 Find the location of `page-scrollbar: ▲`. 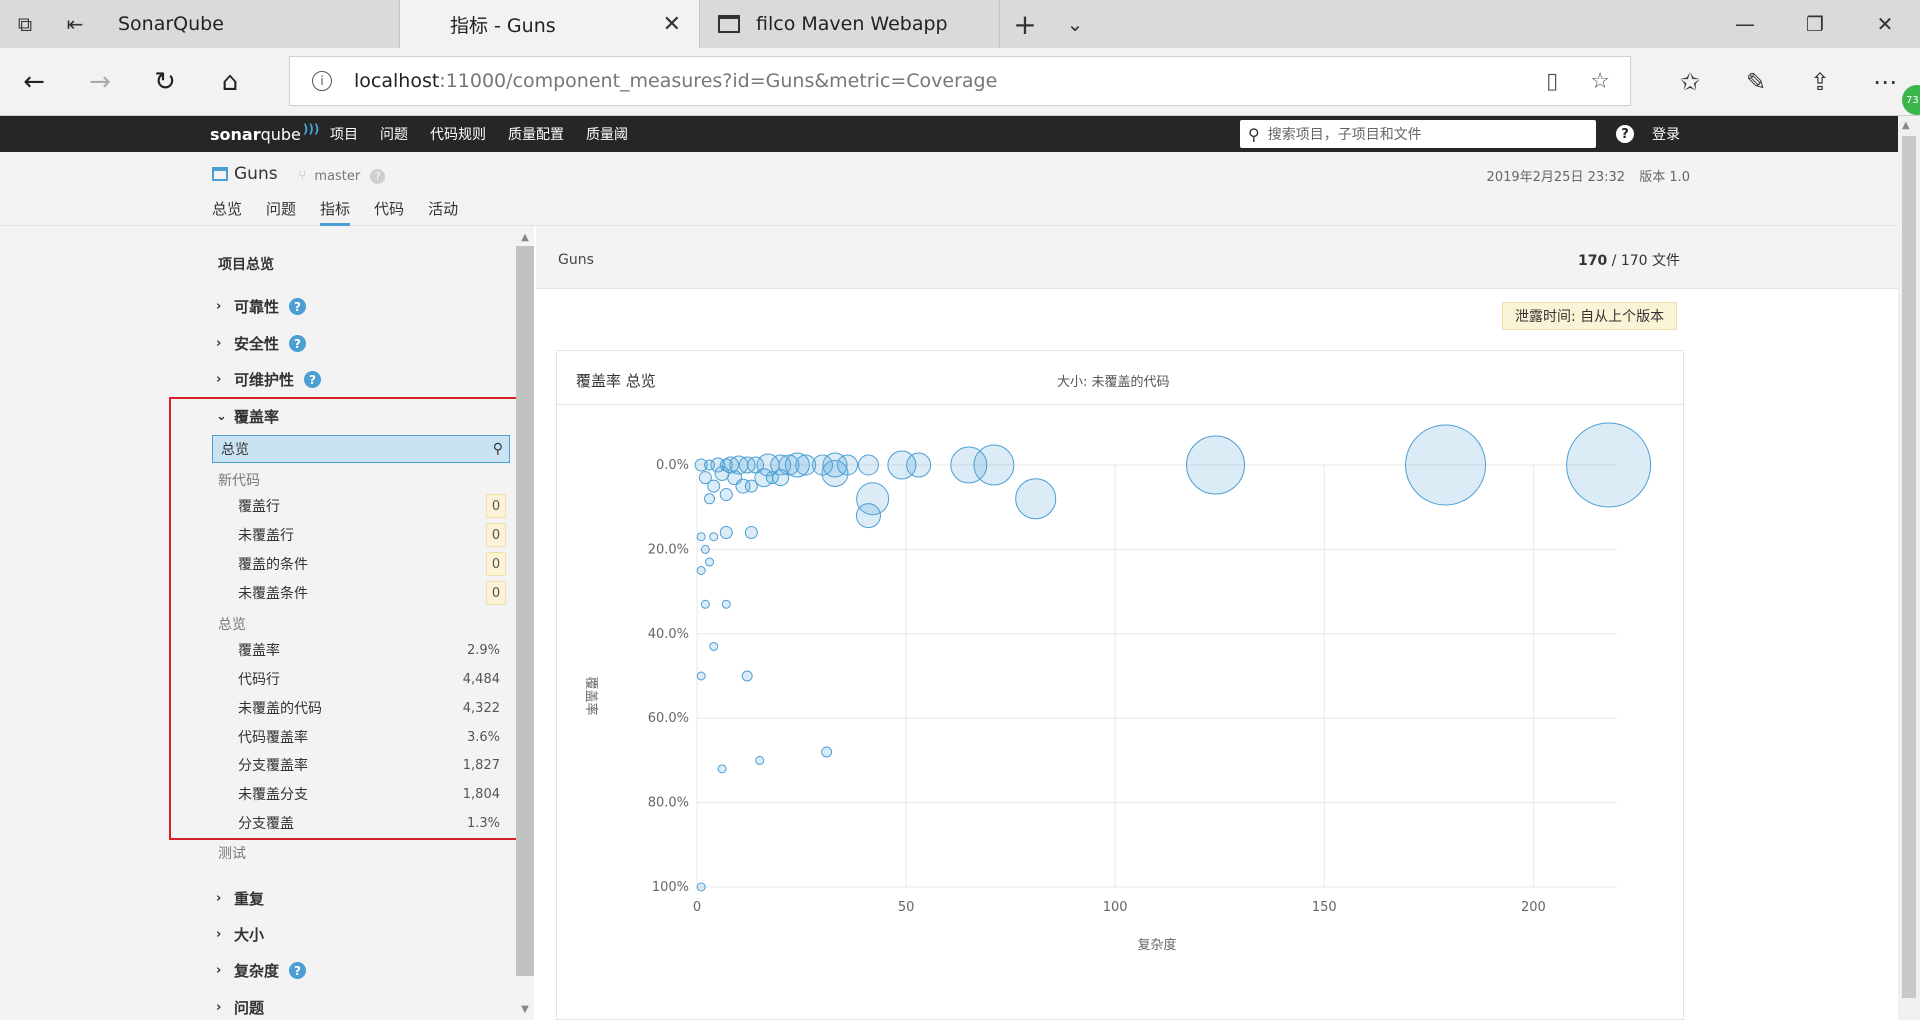

page-scrollbar: ▲ is located at coordinates (1909, 568).